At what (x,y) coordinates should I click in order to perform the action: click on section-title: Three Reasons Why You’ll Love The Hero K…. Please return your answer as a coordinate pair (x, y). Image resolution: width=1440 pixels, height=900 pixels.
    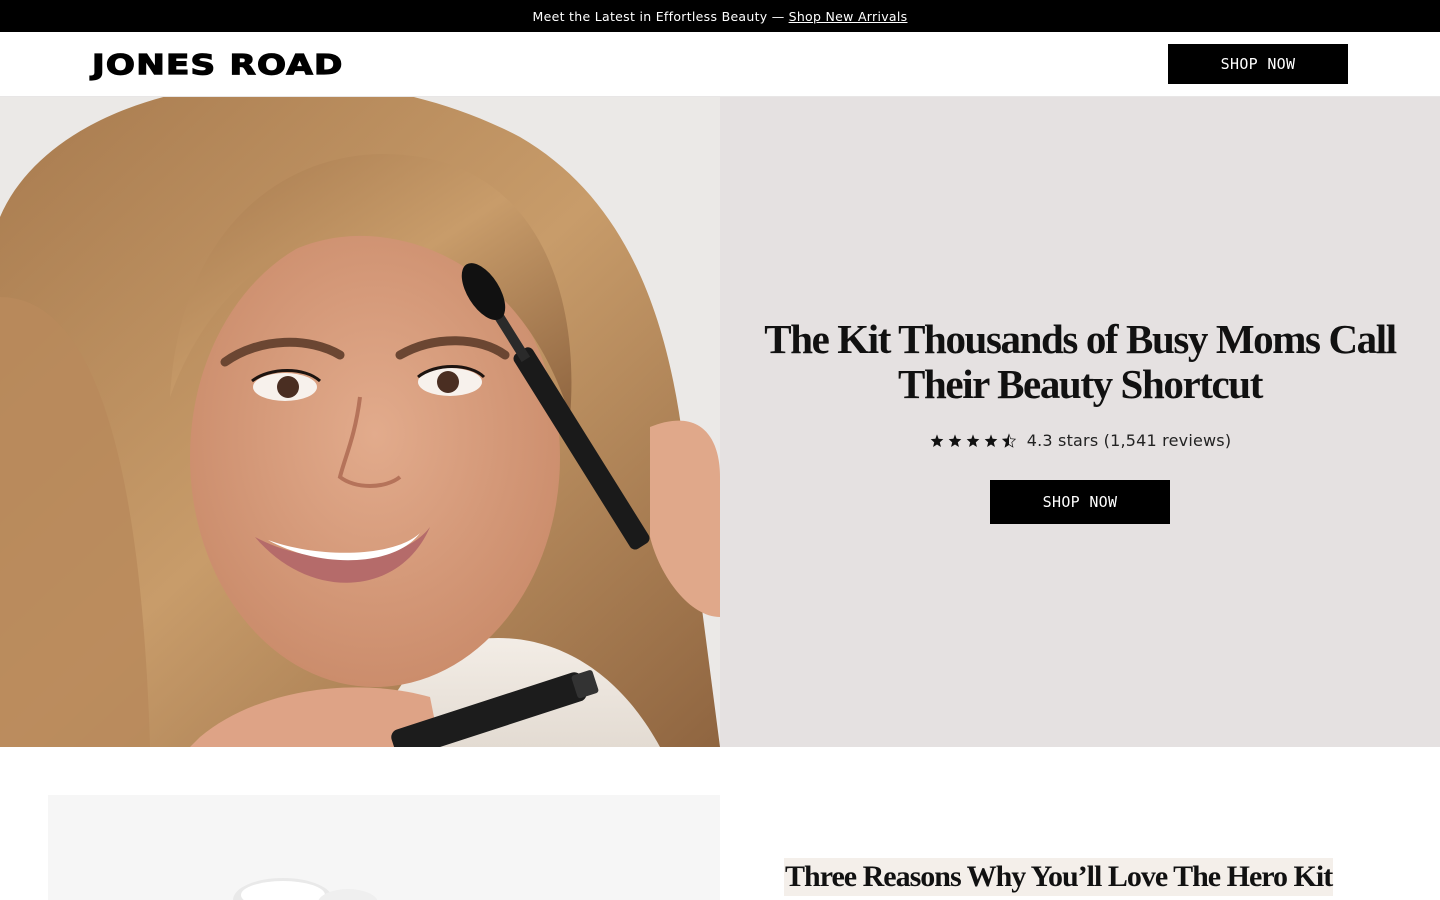
    Looking at the image, I should click on (1058, 877).